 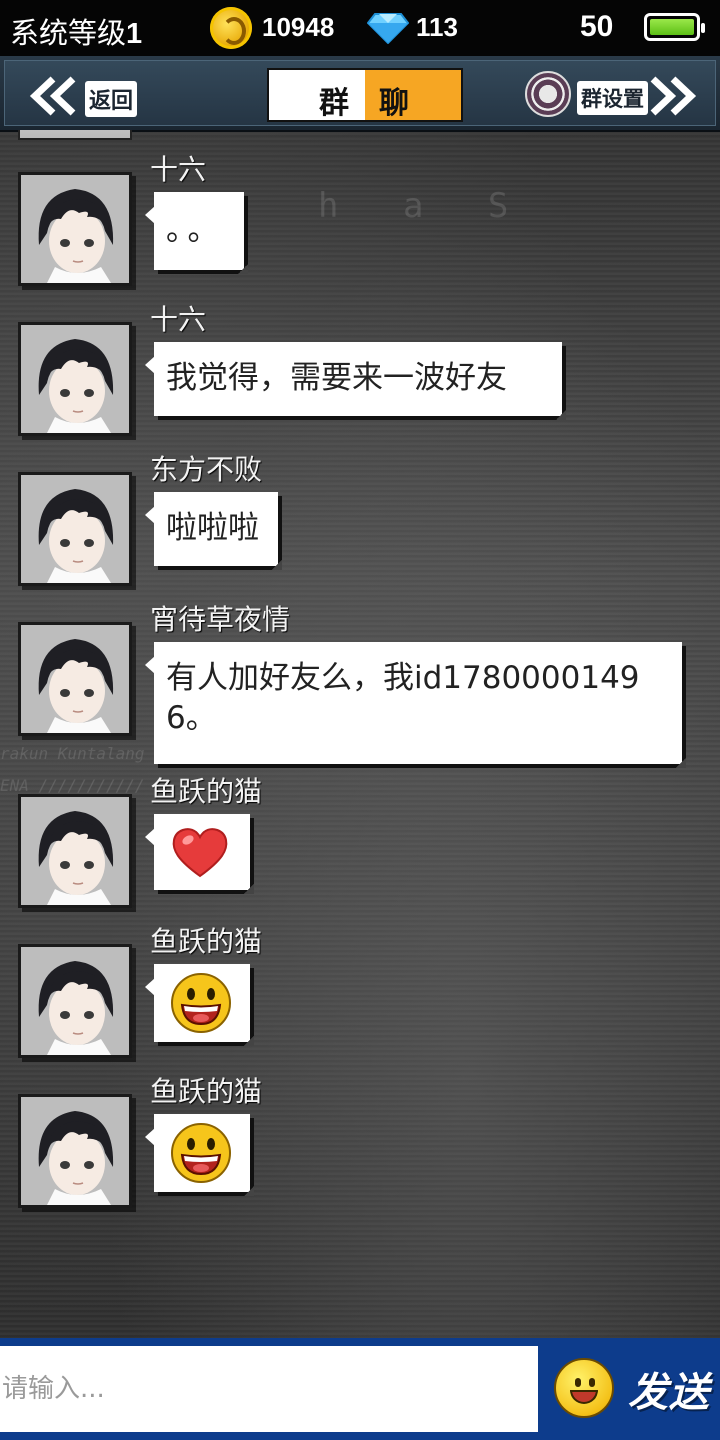 I want to click on group-settings-icon, so click(x=548, y=94).